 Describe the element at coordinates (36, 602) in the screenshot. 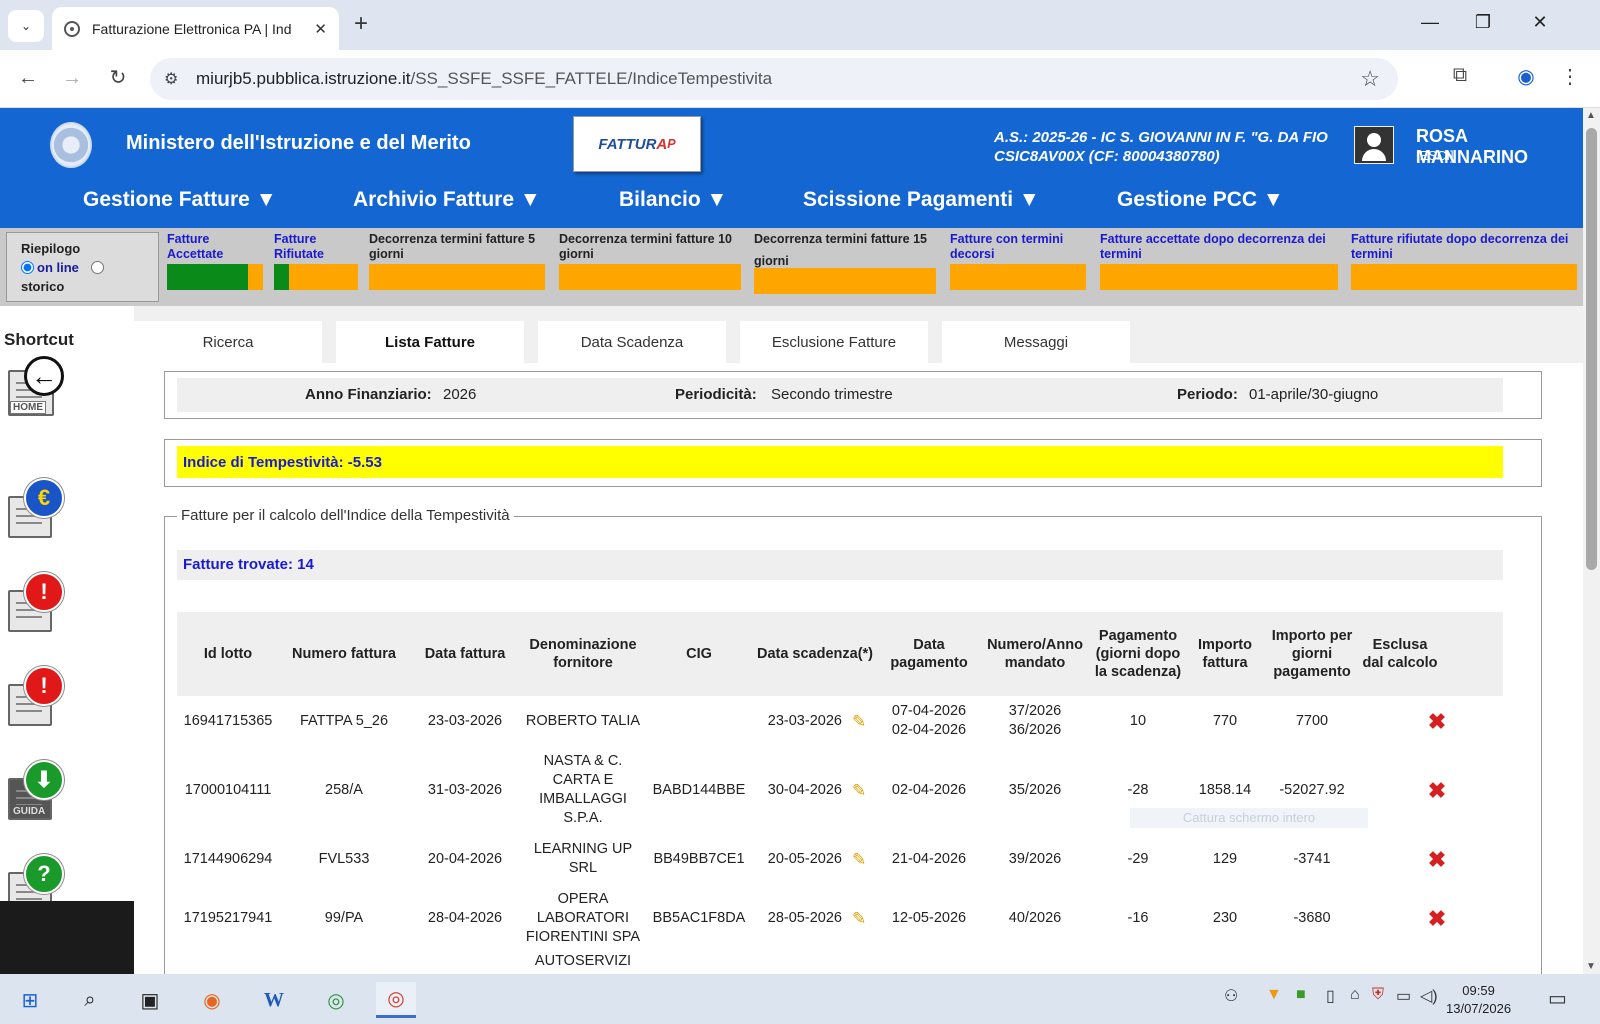

I see `alert-shortcut-1: !` at that location.